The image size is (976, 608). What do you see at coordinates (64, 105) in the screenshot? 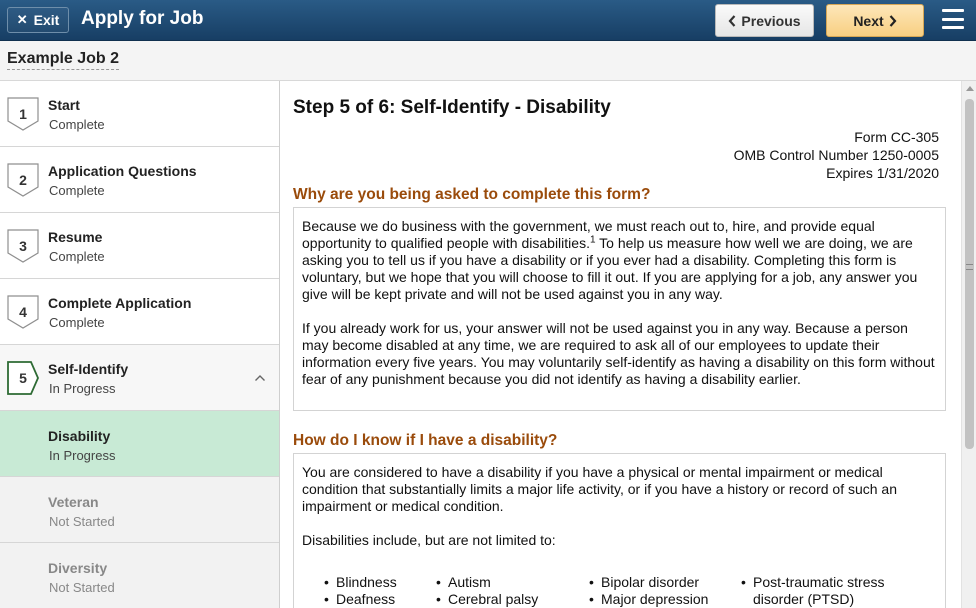
I see `step-title: Start` at bounding box center [64, 105].